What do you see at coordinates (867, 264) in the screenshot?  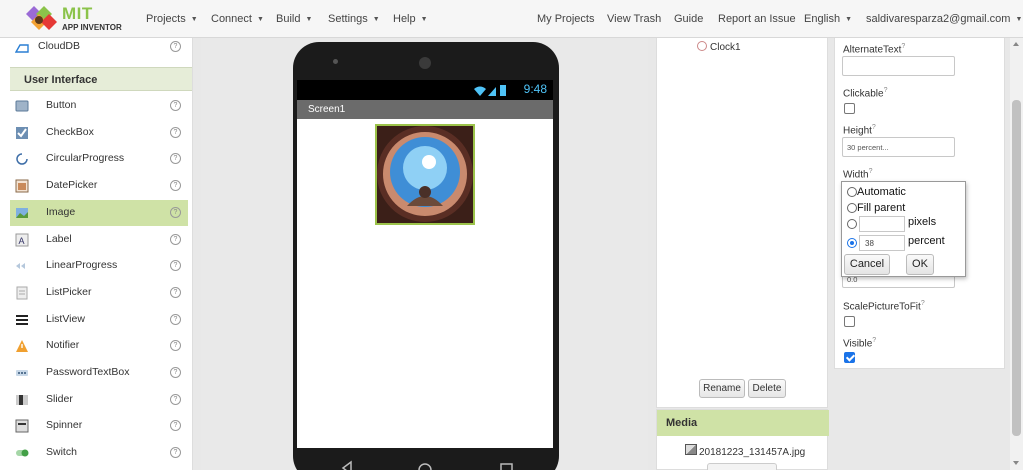 I see `cancel-button: Cancel` at bounding box center [867, 264].